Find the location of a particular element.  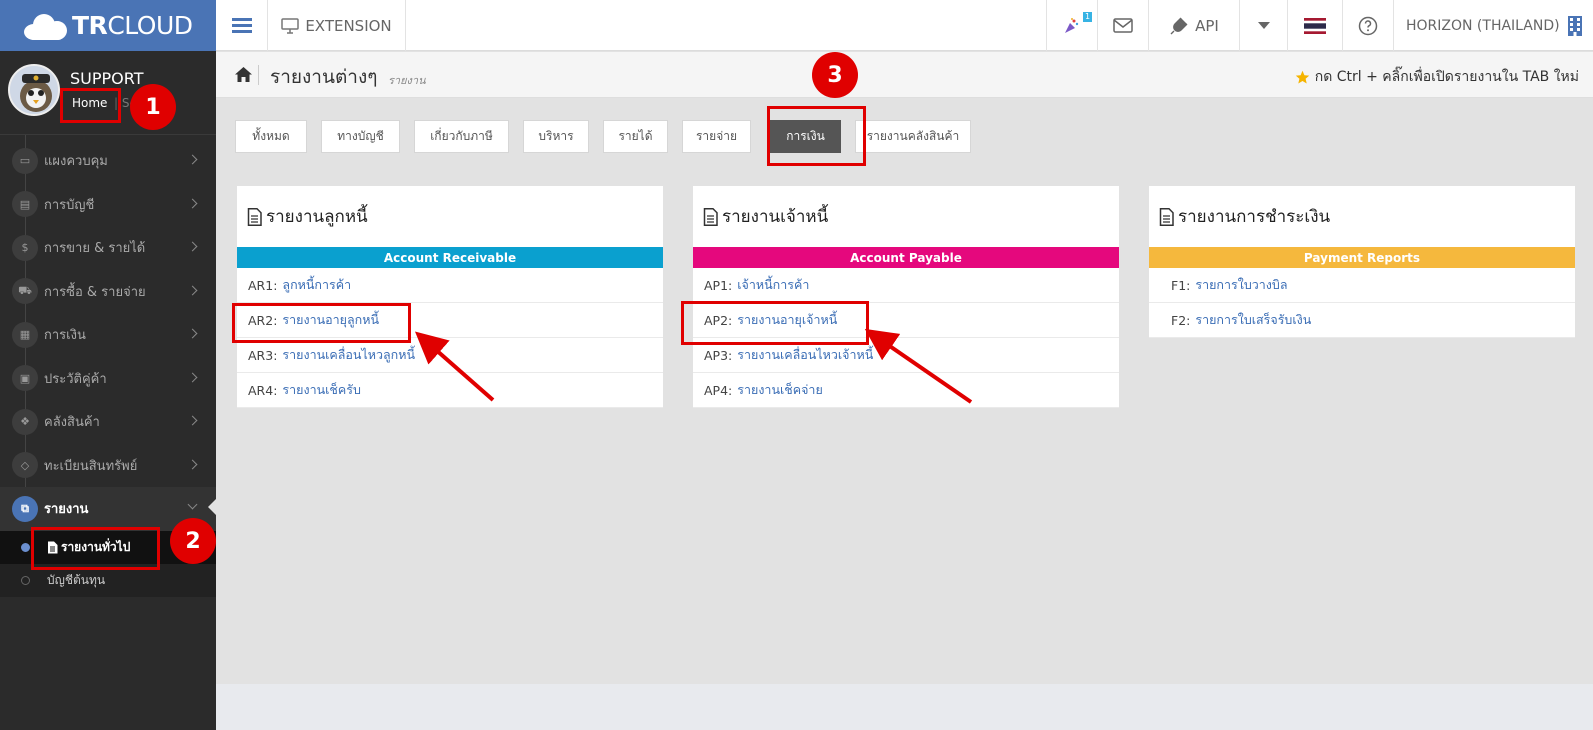

annotation-arrows is located at coordinates (693, 366).